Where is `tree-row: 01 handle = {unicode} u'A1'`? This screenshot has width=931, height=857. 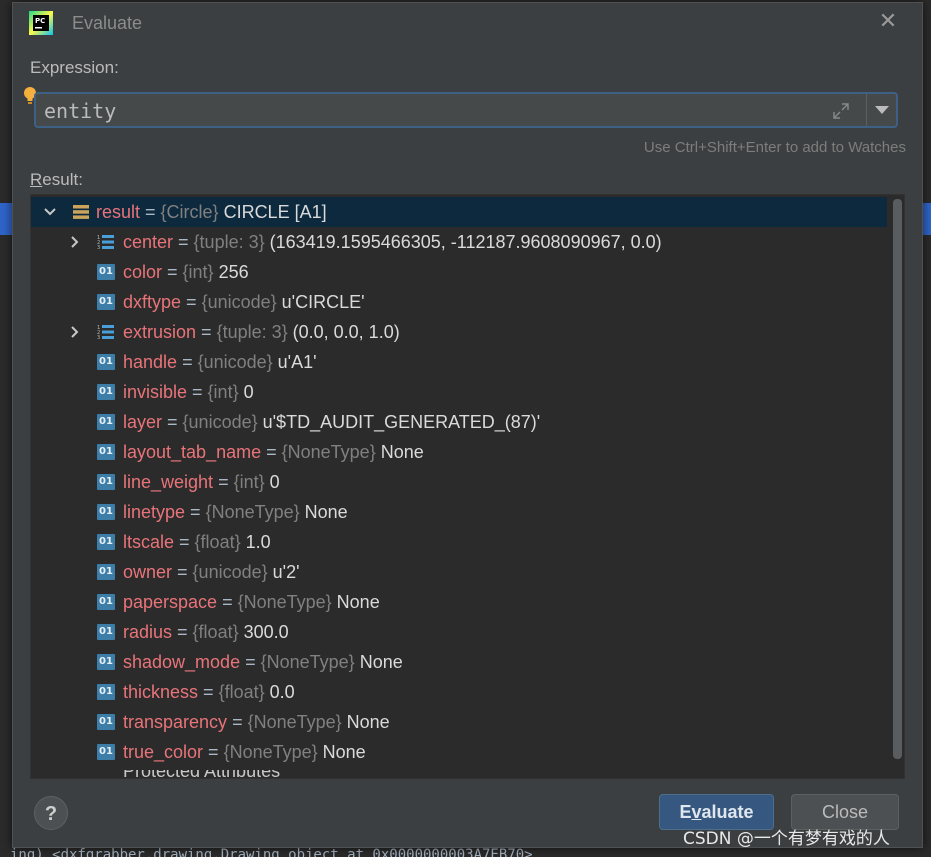 tree-row: 01 handle = {unicode} u'A1' is located at coordinates (459, 362).